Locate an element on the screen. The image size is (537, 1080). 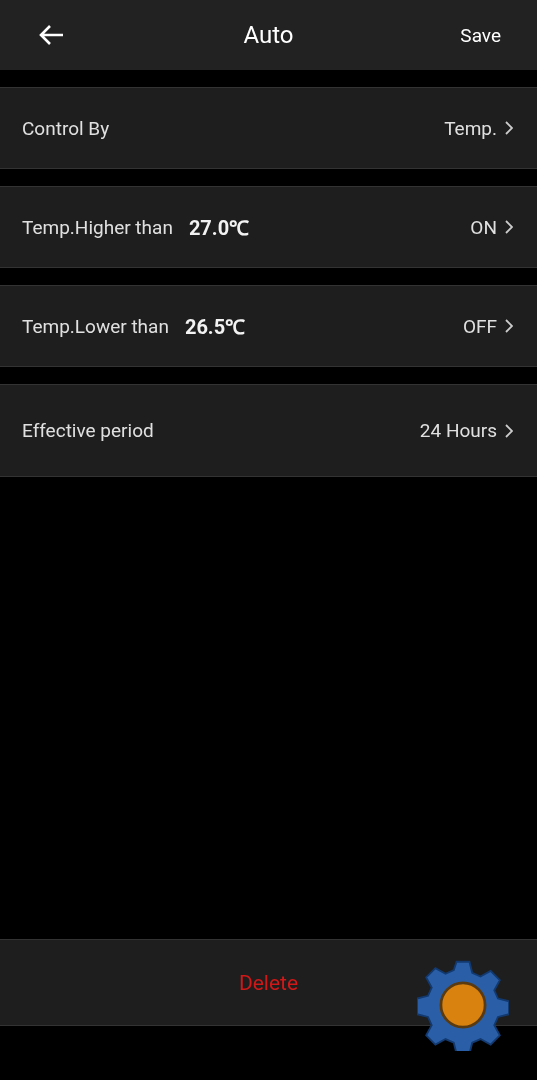
setting-label: Effective period is located at coordinates (88, 430).